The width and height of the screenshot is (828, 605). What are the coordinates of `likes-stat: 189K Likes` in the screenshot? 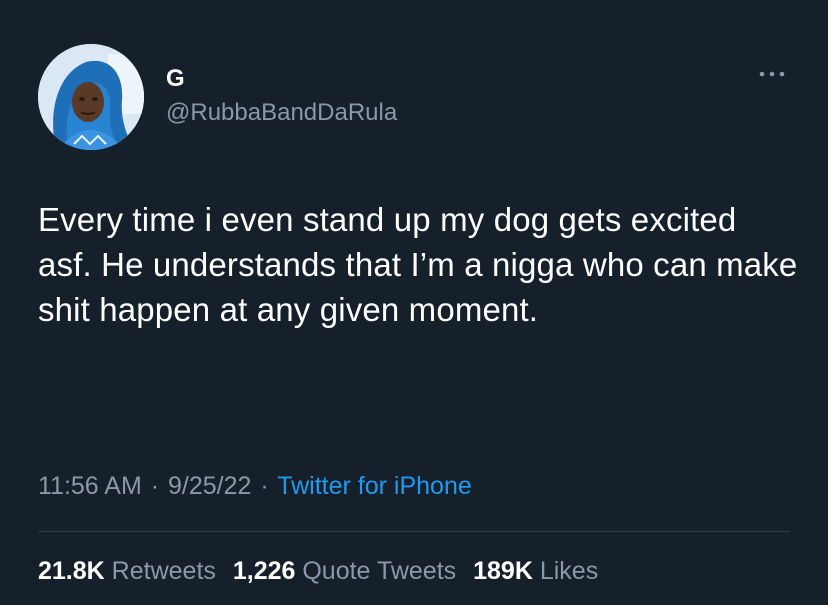 It's located at (535, 571).